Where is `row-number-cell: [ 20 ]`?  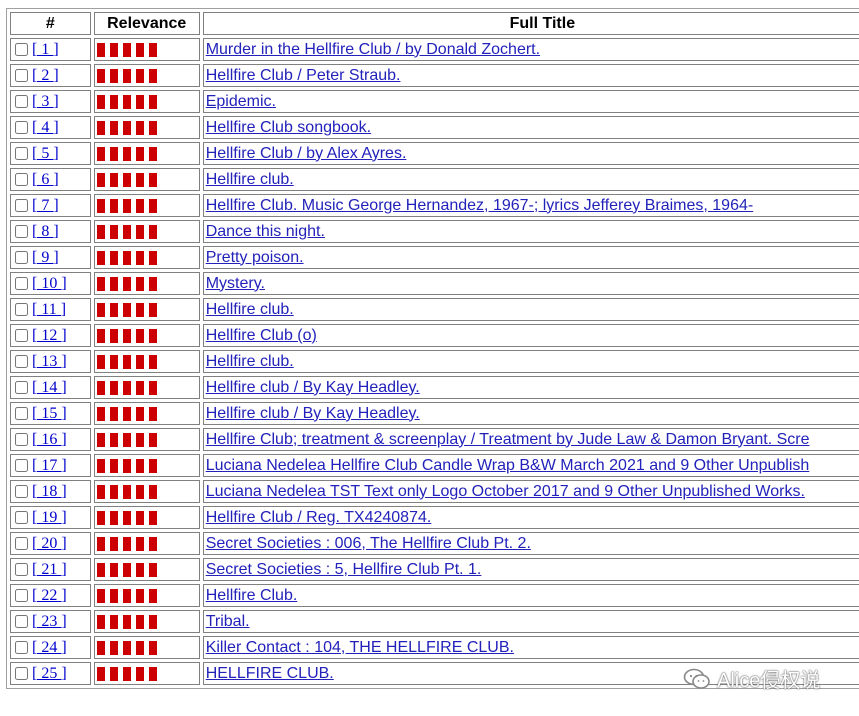 row-number-cell: [ 20 ] is located at coordinates (50, 543).